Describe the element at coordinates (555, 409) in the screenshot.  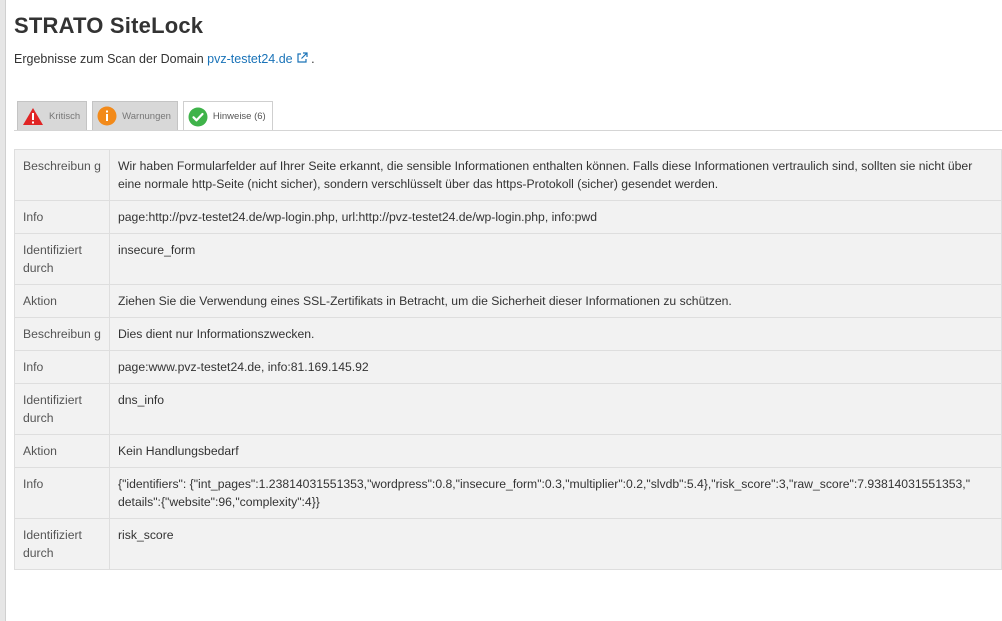
I see `row-value: dns_info` at that location.